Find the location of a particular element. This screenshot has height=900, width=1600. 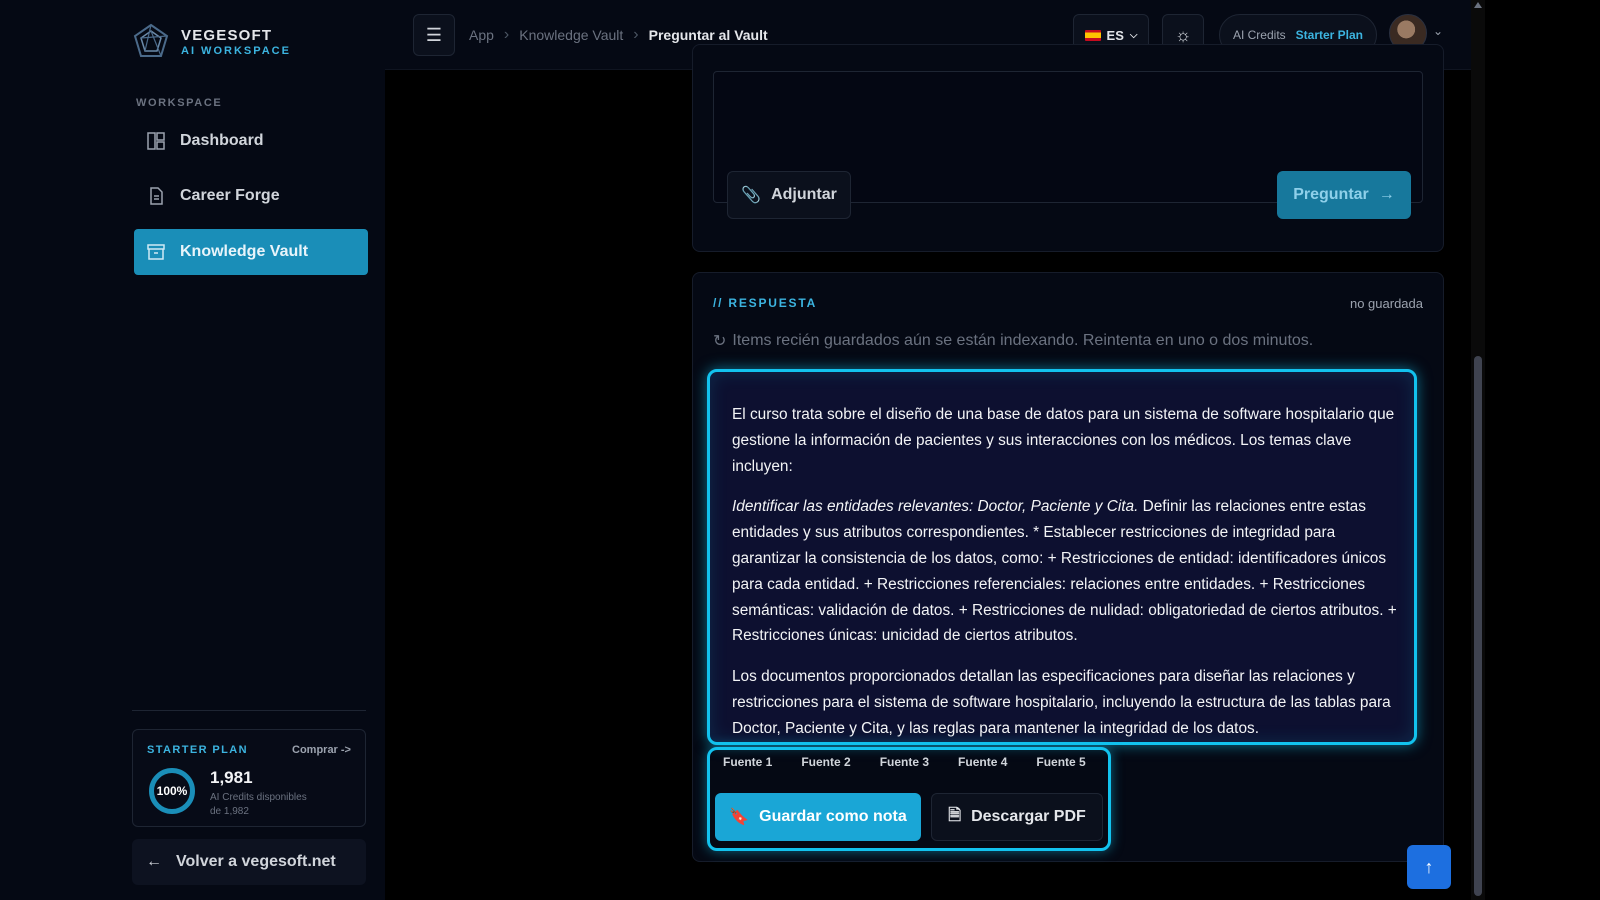

sidebar-item-label: Career Forge is located at coordinates (230, 195).